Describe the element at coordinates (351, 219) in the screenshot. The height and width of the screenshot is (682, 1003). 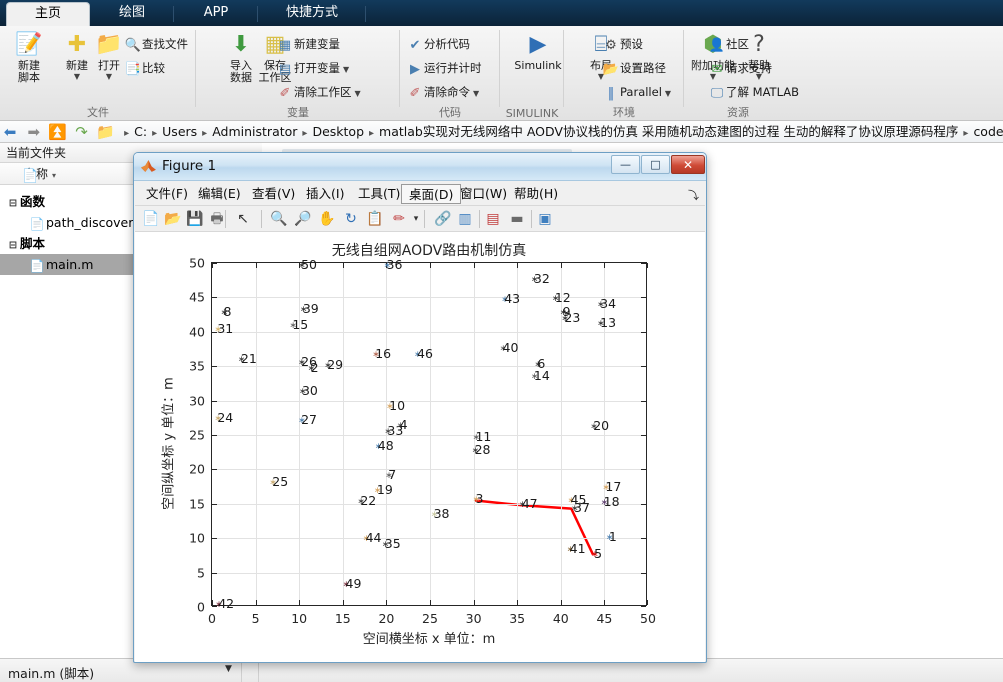
I see `rotate-3d-icon: ↻` at that location.